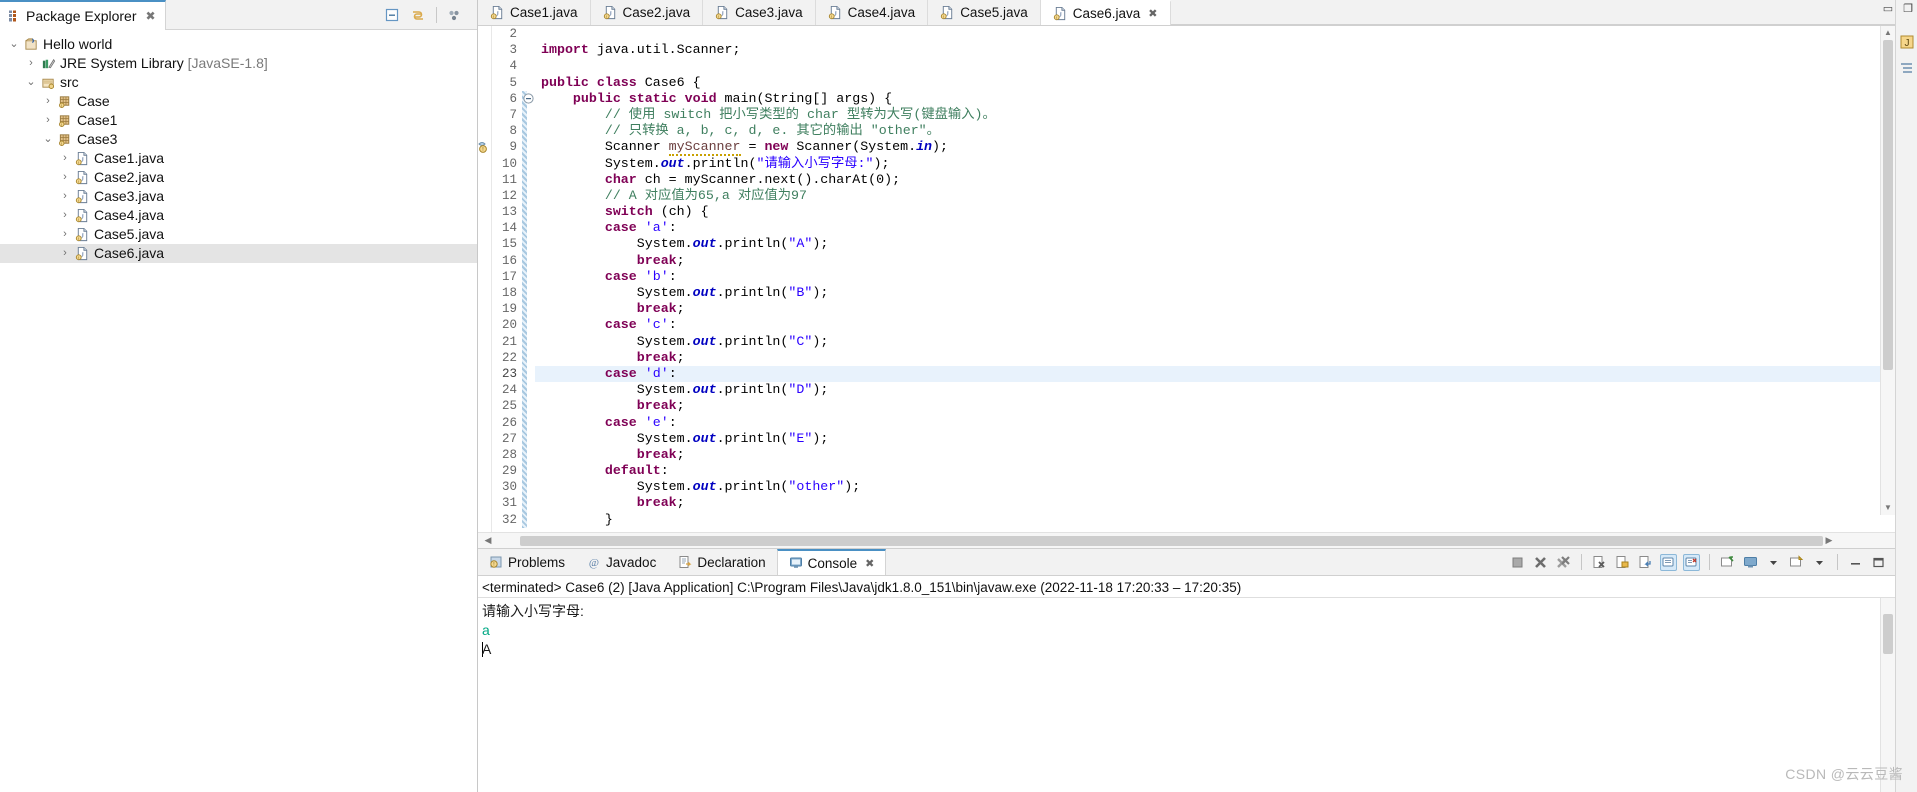 Image resolution: width=1917 pixels, height=792 pixels. Describe the element at coordinates (454, 15) in the screenshot. I see `view-menu-icon` at that location.